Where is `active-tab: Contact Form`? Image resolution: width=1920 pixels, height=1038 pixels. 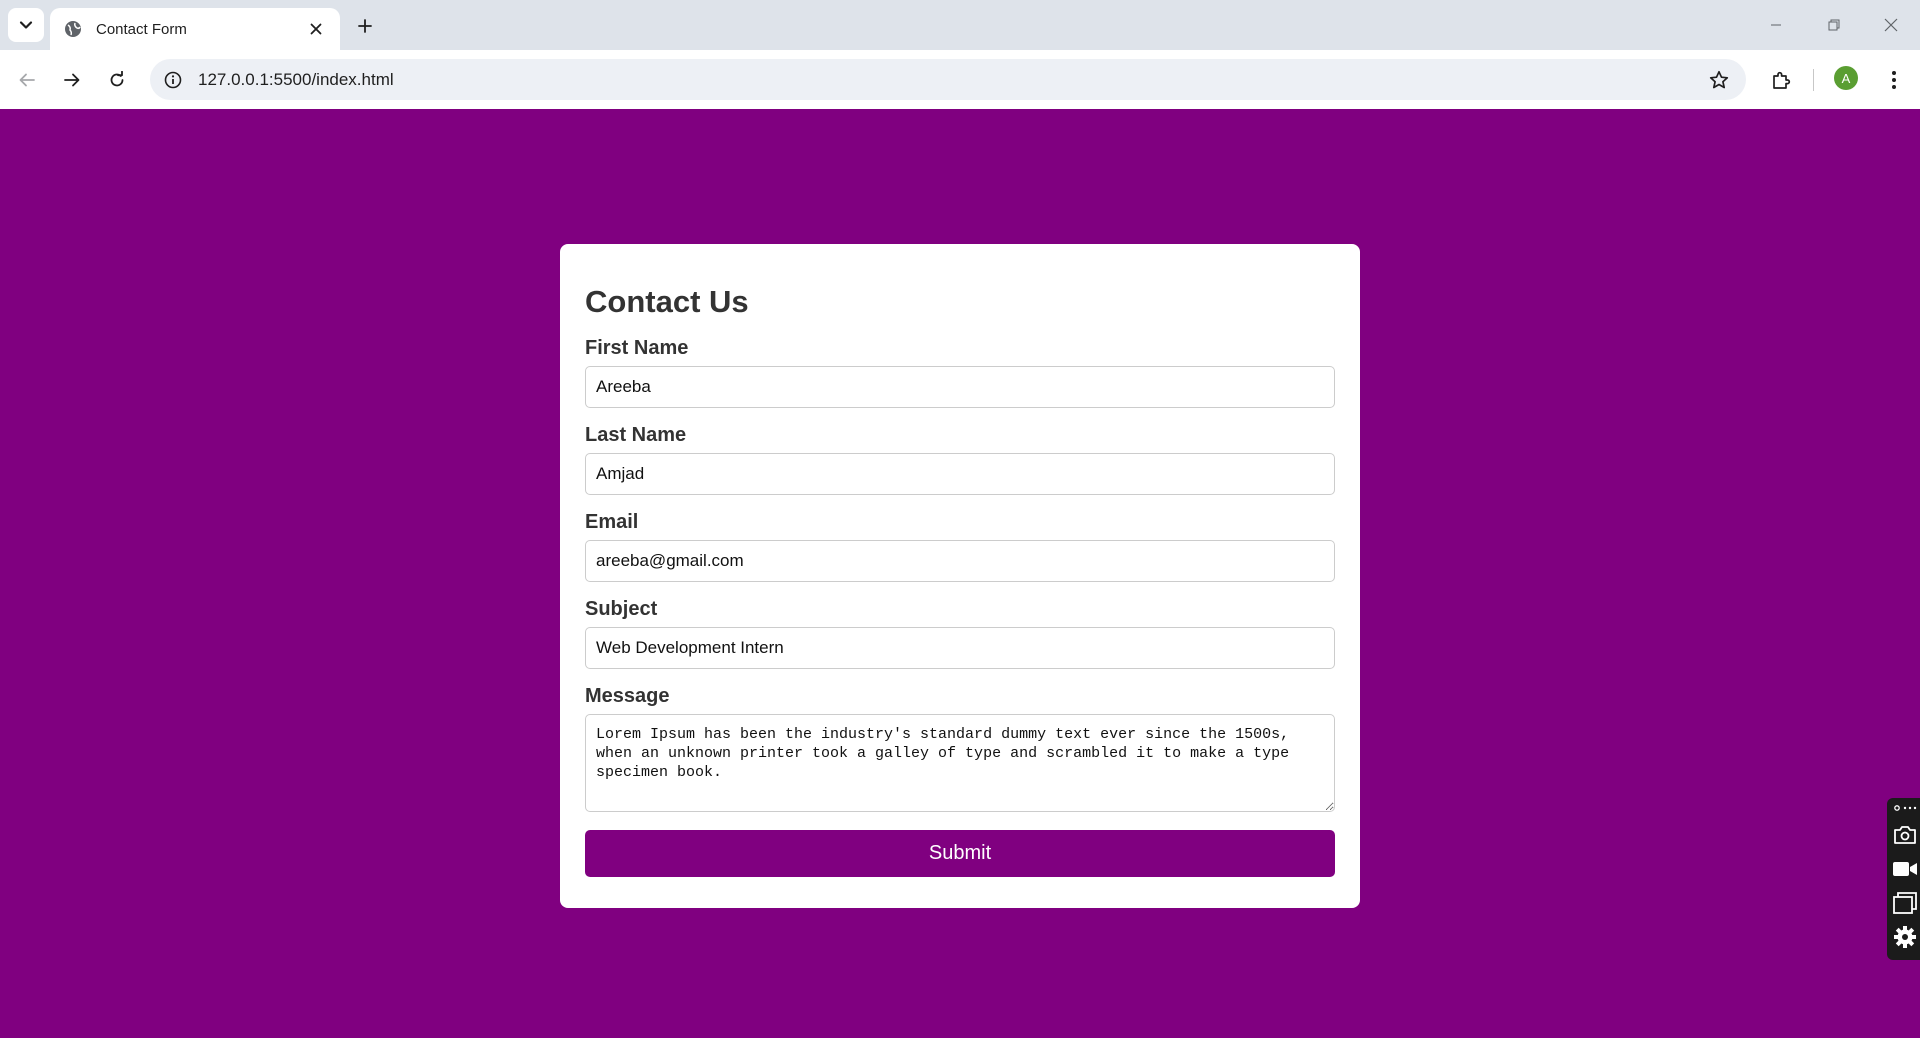 active-tab: Contact Form is located at coordinates (195, 29).